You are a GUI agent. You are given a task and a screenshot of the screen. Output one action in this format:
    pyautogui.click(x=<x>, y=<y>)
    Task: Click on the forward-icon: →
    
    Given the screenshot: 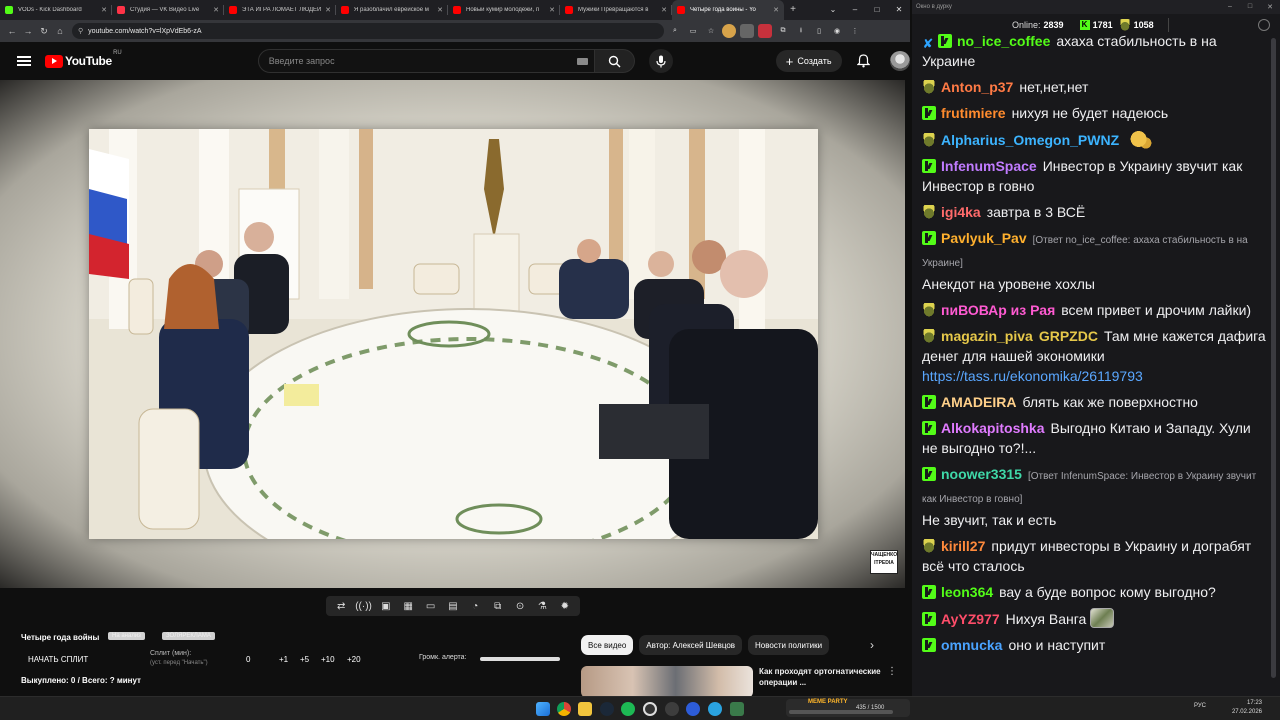 What is the action you would take?
    pyautogui.click(x=28, y=31)
    